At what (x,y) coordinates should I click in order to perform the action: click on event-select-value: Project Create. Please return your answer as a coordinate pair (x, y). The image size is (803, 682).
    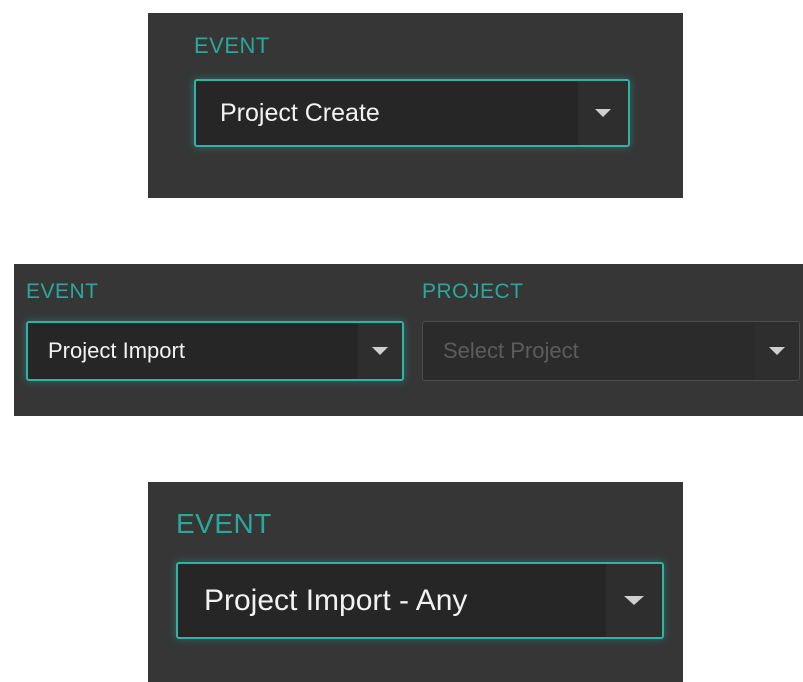
    Looking at the image, I should click on (300, 112).